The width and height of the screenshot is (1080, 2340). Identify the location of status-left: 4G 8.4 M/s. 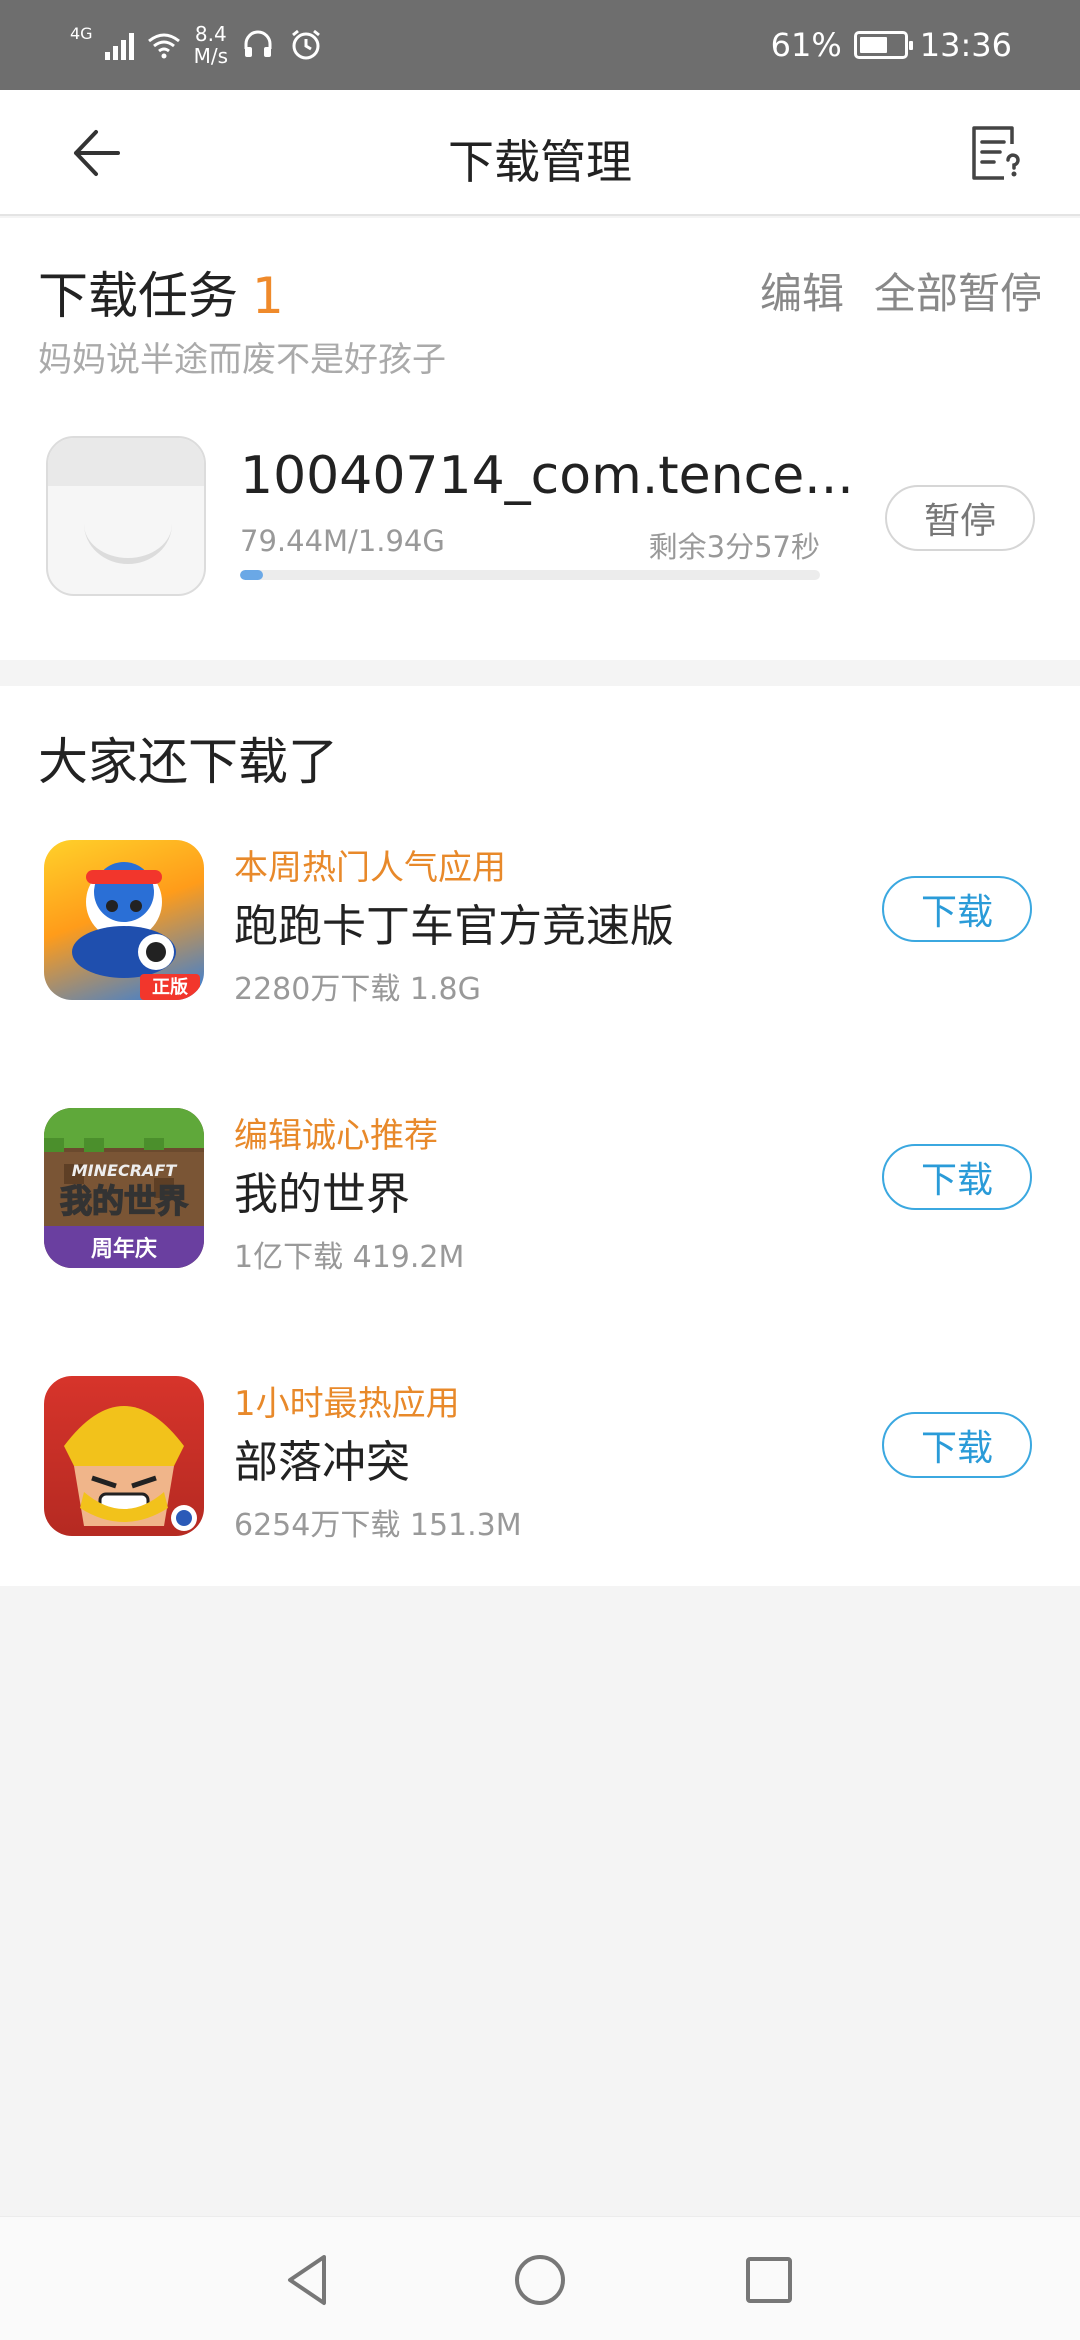
(197, 45).